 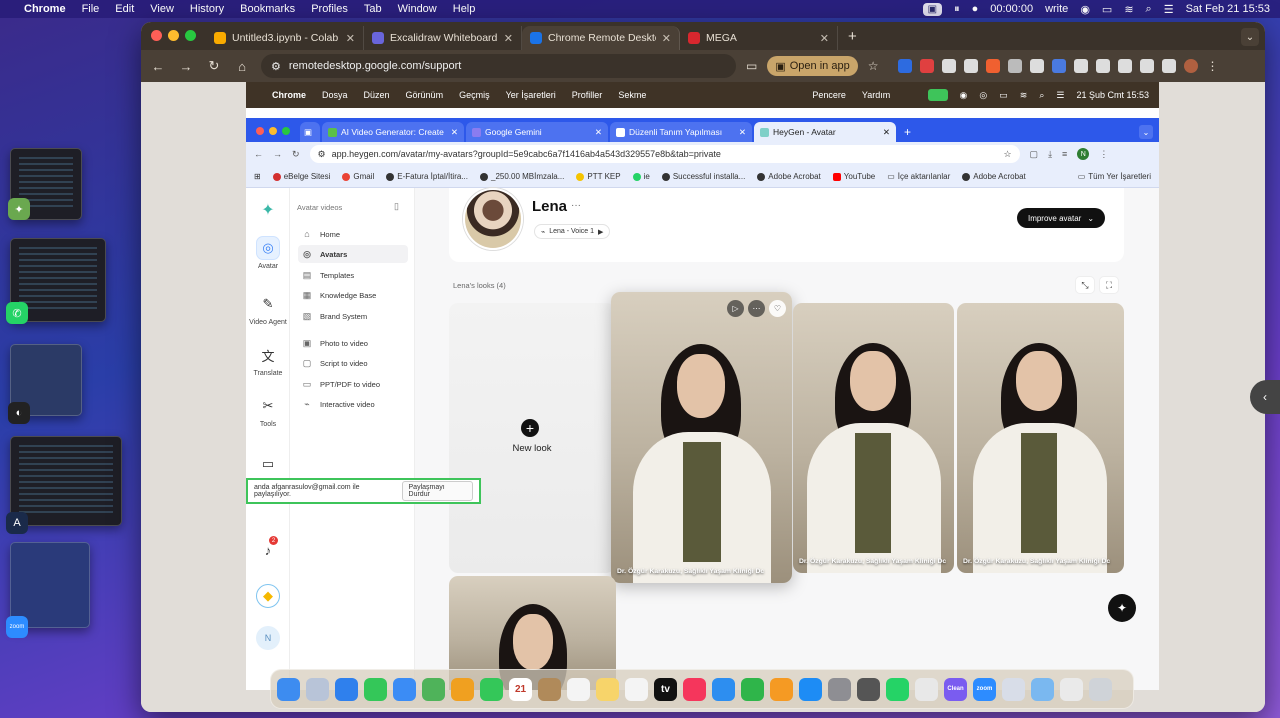 I want to click on bookmark-ptt-kep: PTT KEP, so click(x=598, y=176).